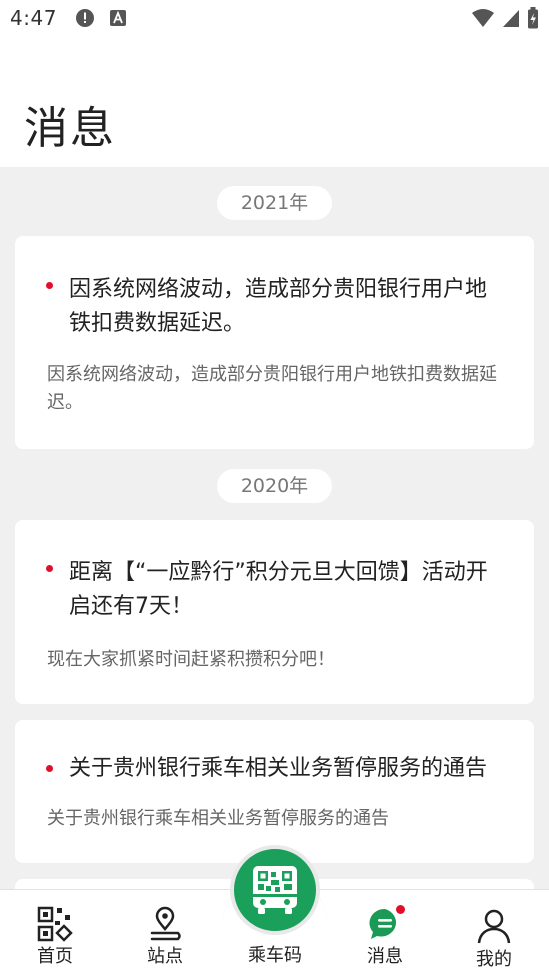 The height and width of the screenshot is (977, 549). What do you see at coordinates (165, 956) in the screenshot?
I see `nav-stations-label: 站点` at bounding box center [165, 956].